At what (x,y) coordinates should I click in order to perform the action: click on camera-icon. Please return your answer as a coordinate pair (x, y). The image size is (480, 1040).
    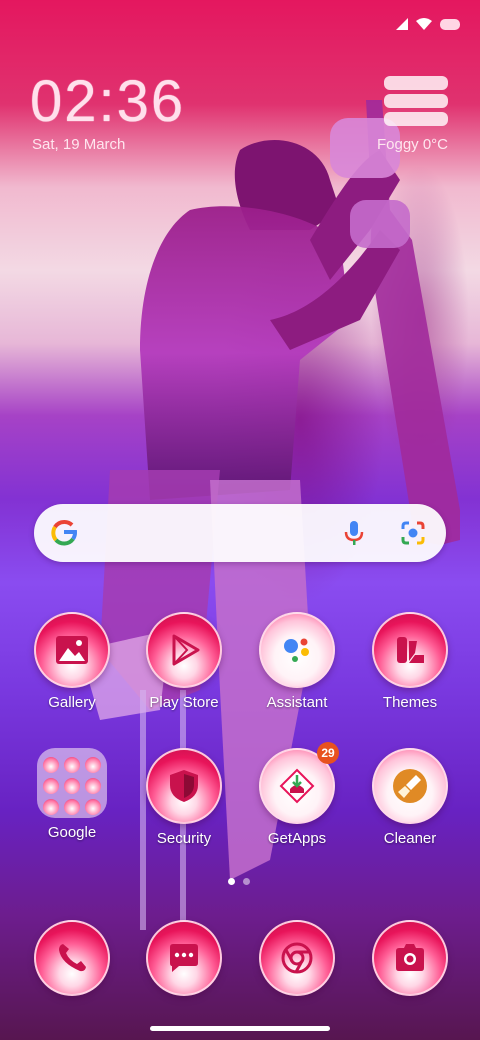
    Looking at the image, I should click on (410, 958).